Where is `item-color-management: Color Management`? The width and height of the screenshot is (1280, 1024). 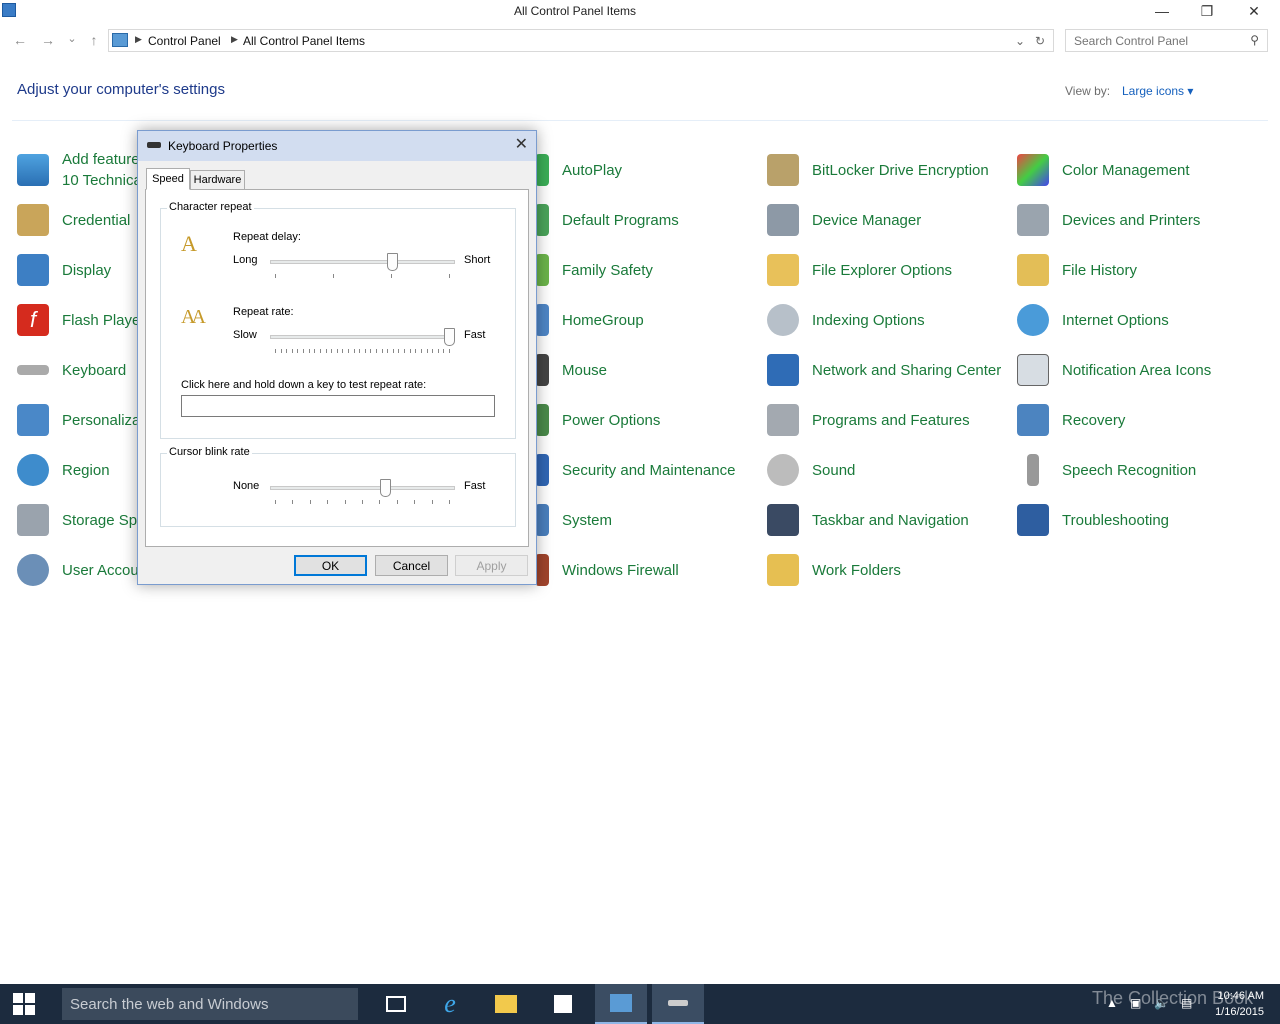 item-color-management: Color Management is located at coordinates (1139, 170).